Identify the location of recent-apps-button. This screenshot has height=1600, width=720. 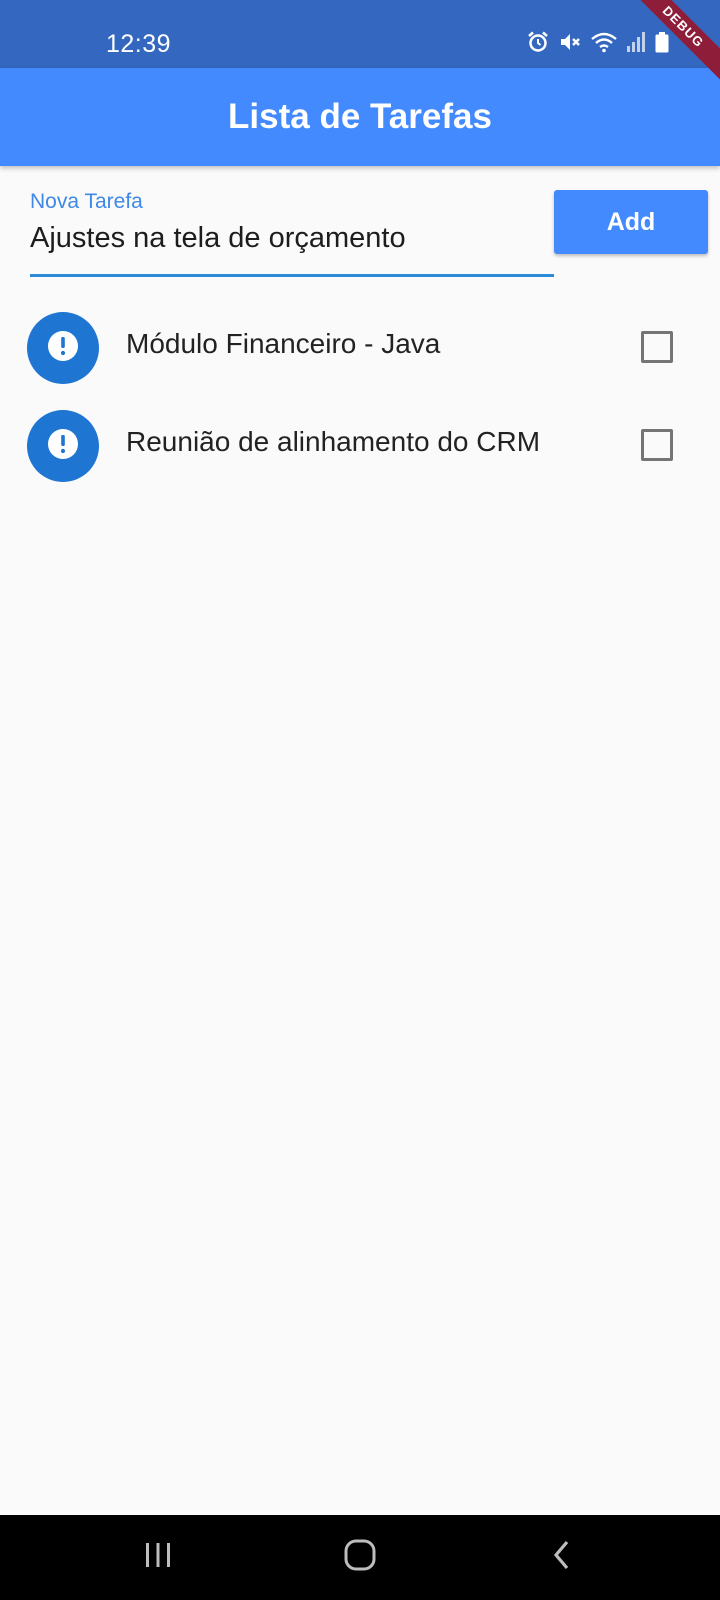
(158, 1557).